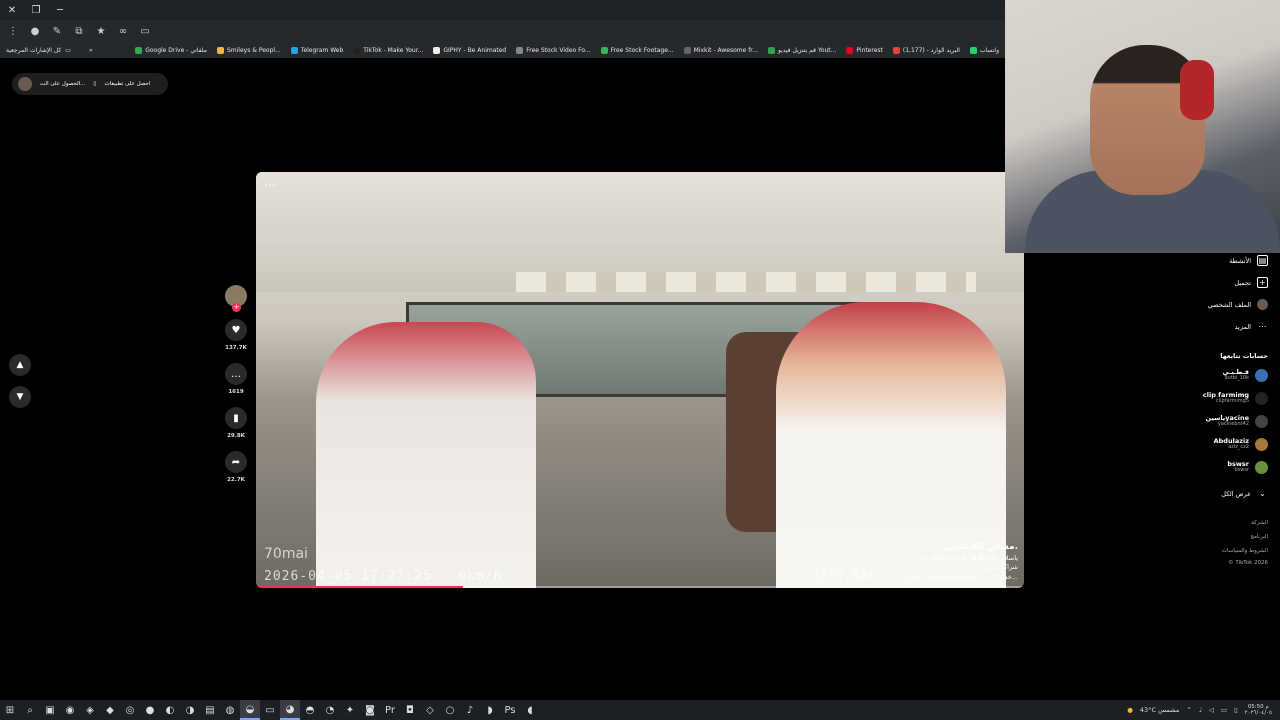 This screenshot has height=720, width=1280. What do you see at coordinates (1251, 326) in the screenshot?
I see `sidebar-item-more: المزيد ⋯` at bounding box center [1251, 326].